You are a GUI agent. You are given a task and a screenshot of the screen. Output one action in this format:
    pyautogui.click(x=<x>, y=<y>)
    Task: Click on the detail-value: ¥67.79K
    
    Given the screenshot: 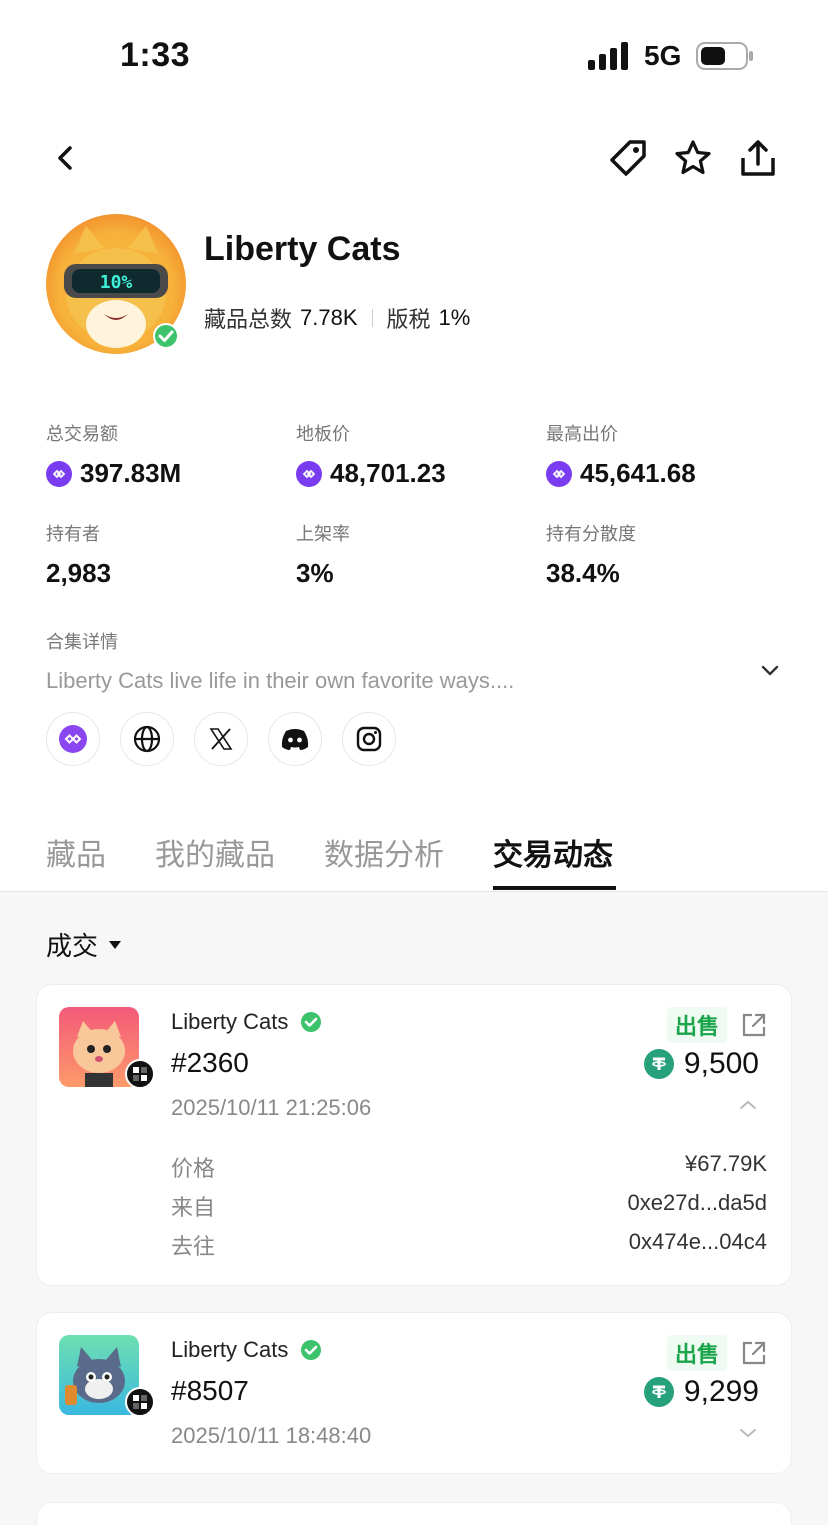 What is the action you would take?
    pyautogui.click(x=726, y=1163)
    